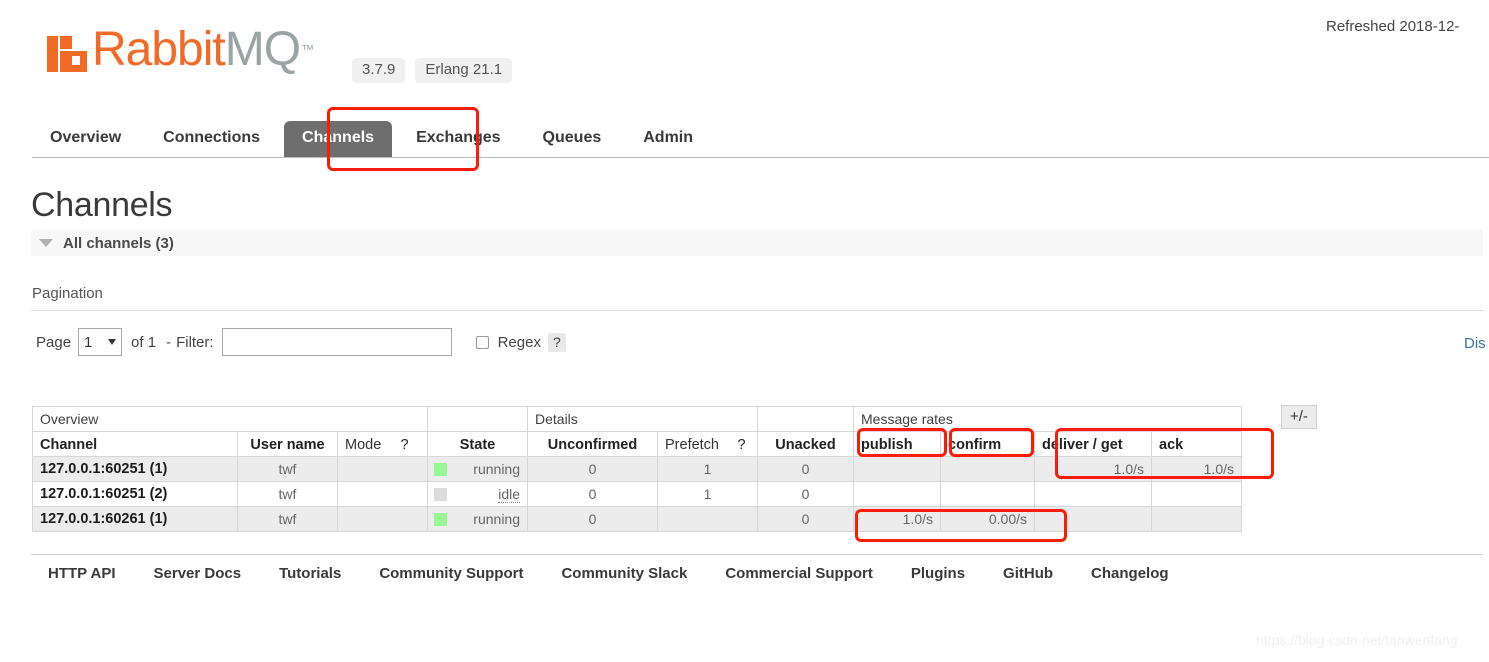  Describe the element at coordinates (1299, 417) in the screenshot. I see `toggle-columns-button: +/-` at that location.